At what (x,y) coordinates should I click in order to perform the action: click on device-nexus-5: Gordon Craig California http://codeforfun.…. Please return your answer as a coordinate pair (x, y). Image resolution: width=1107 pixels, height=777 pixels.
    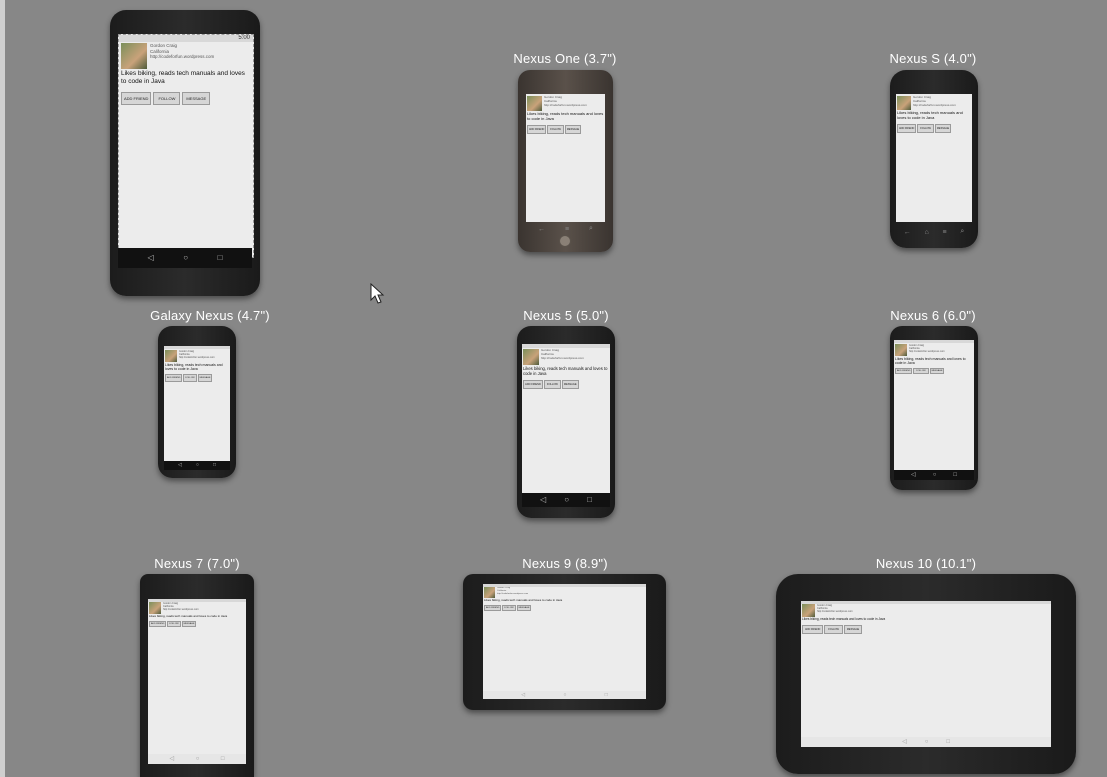
    Looking at the image, I should click on (566, 422).